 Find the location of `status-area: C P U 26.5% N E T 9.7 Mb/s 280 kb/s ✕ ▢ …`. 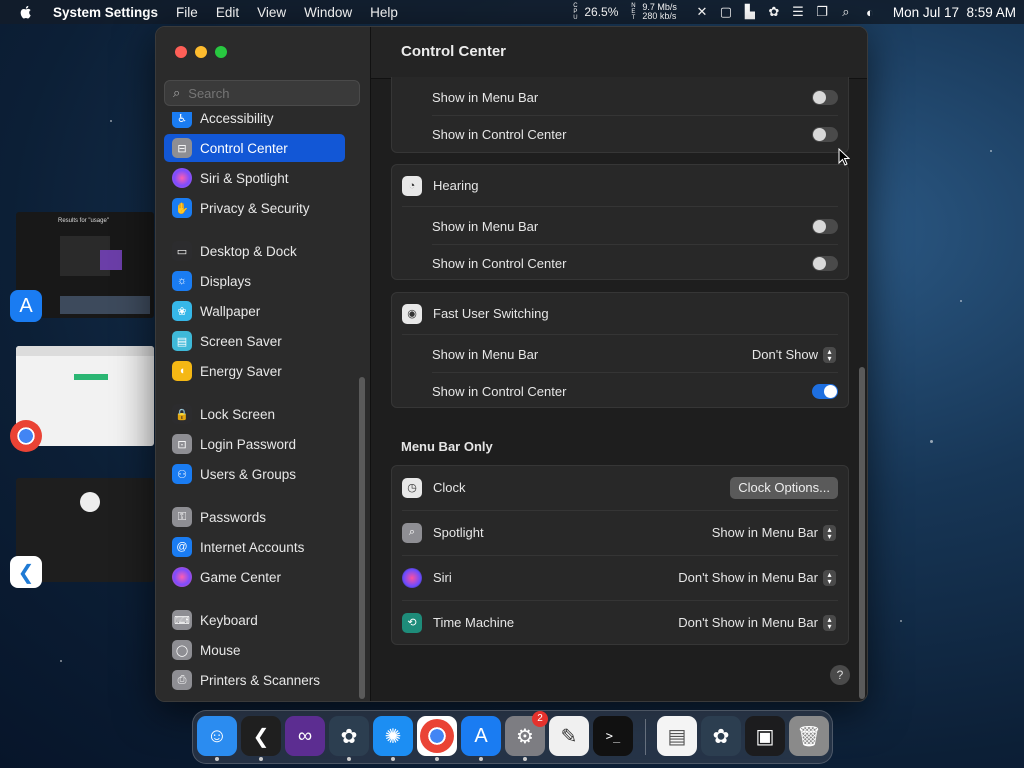

status-area: C P U 26.5% N E T 9.7 Mb/s 280 kb/s ✕ ▢ … is located at coordinates (798, 12).